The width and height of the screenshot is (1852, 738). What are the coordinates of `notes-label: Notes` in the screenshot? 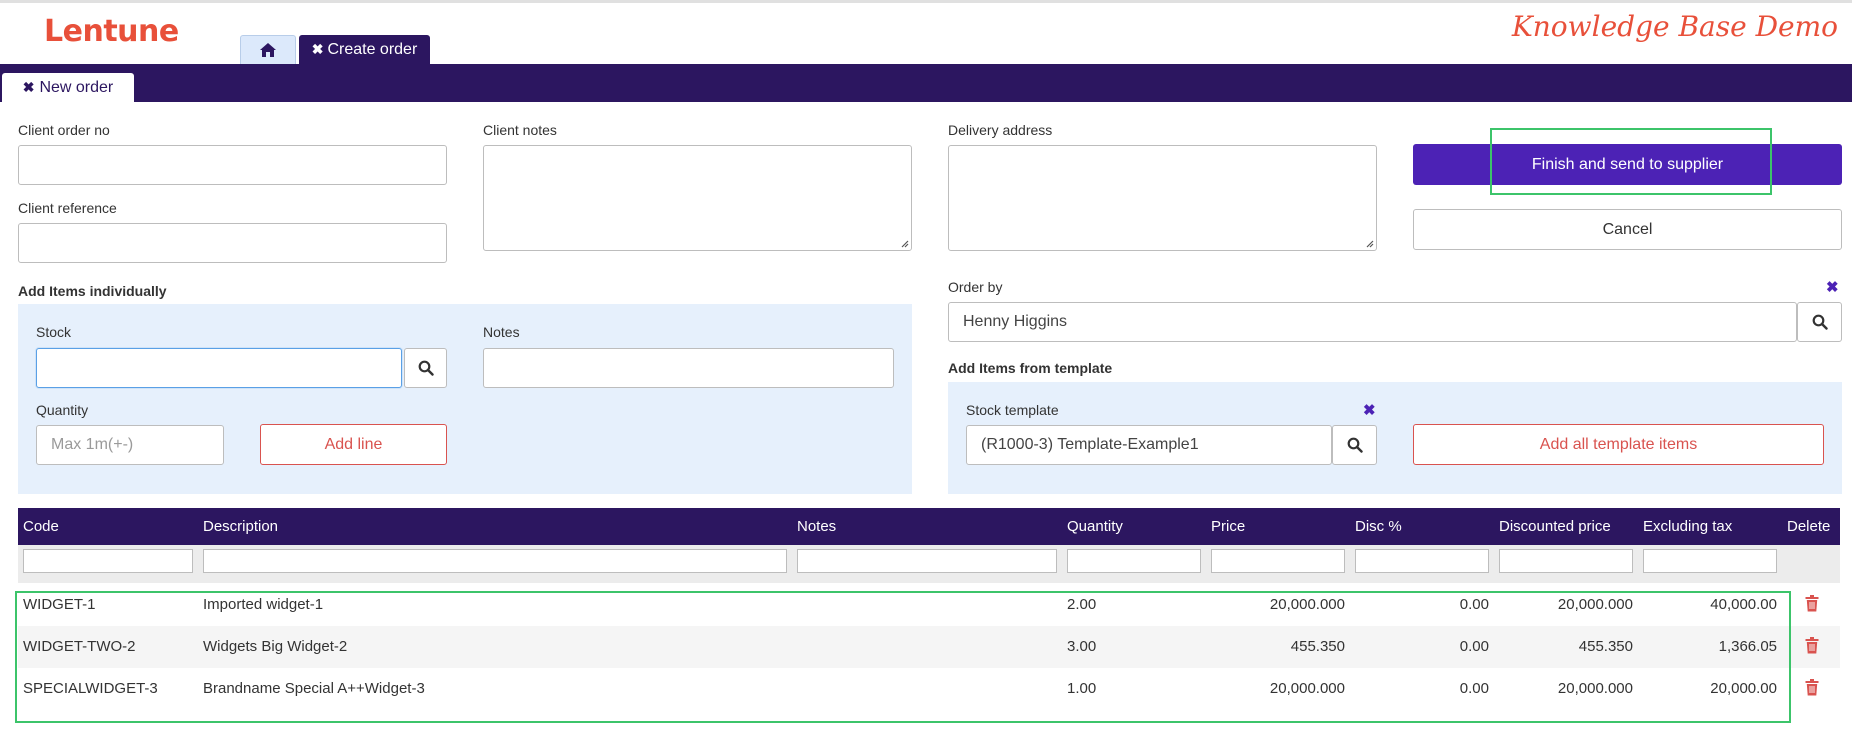 It's located at (501, 332).